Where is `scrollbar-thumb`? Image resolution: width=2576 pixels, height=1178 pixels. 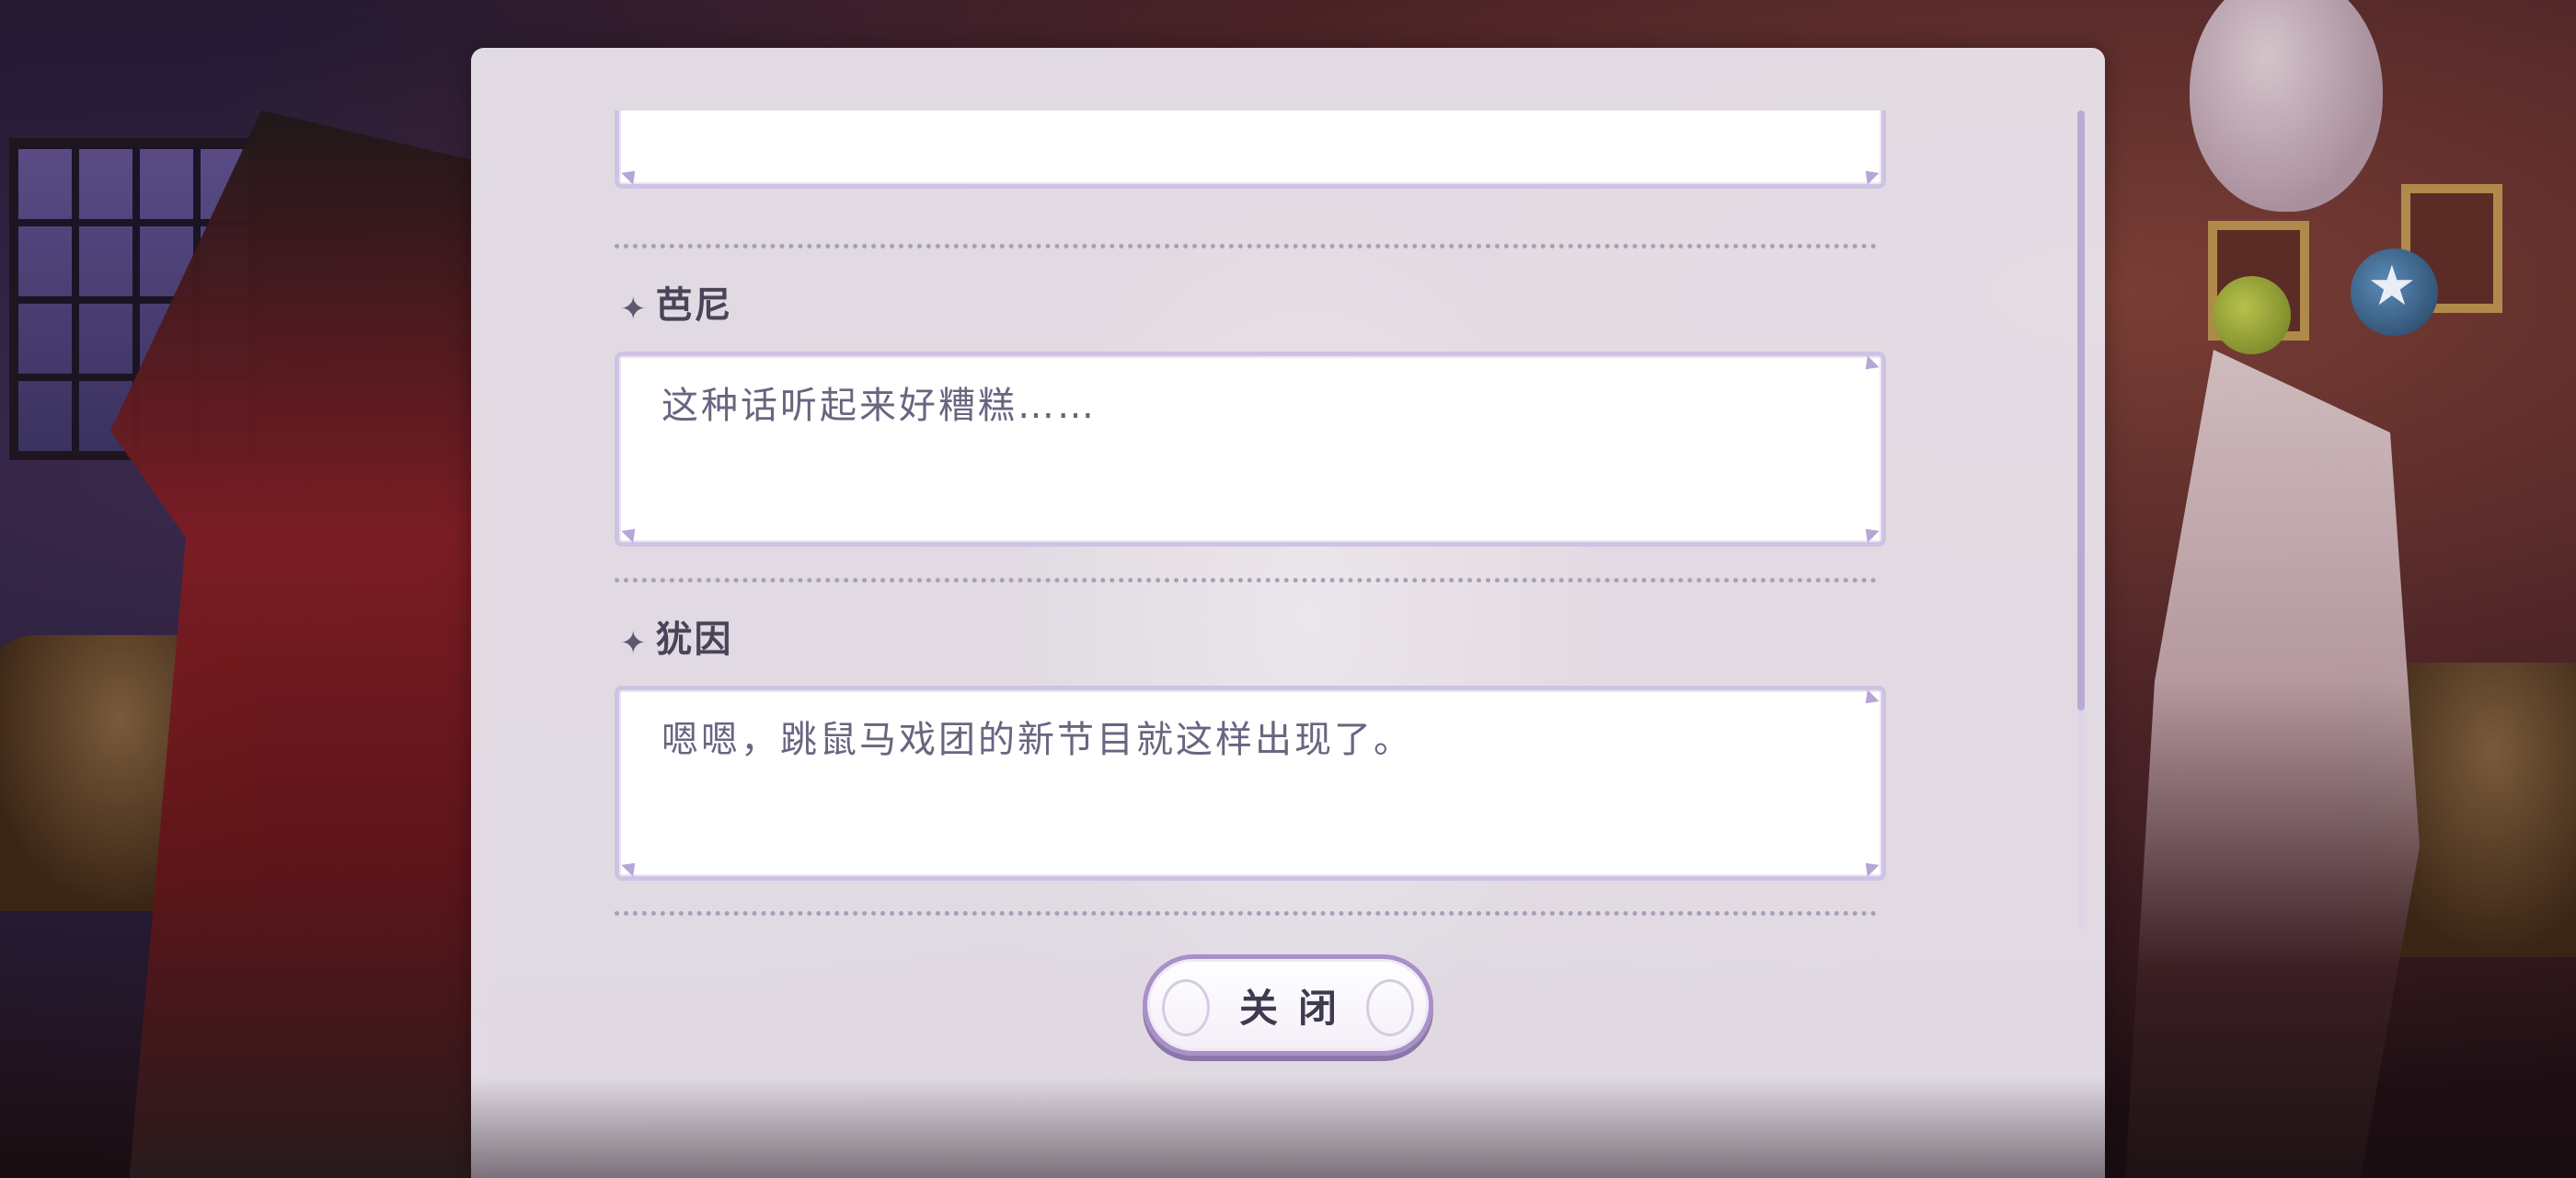 scrollbar-thumb is located at coordinates (2081, 410).